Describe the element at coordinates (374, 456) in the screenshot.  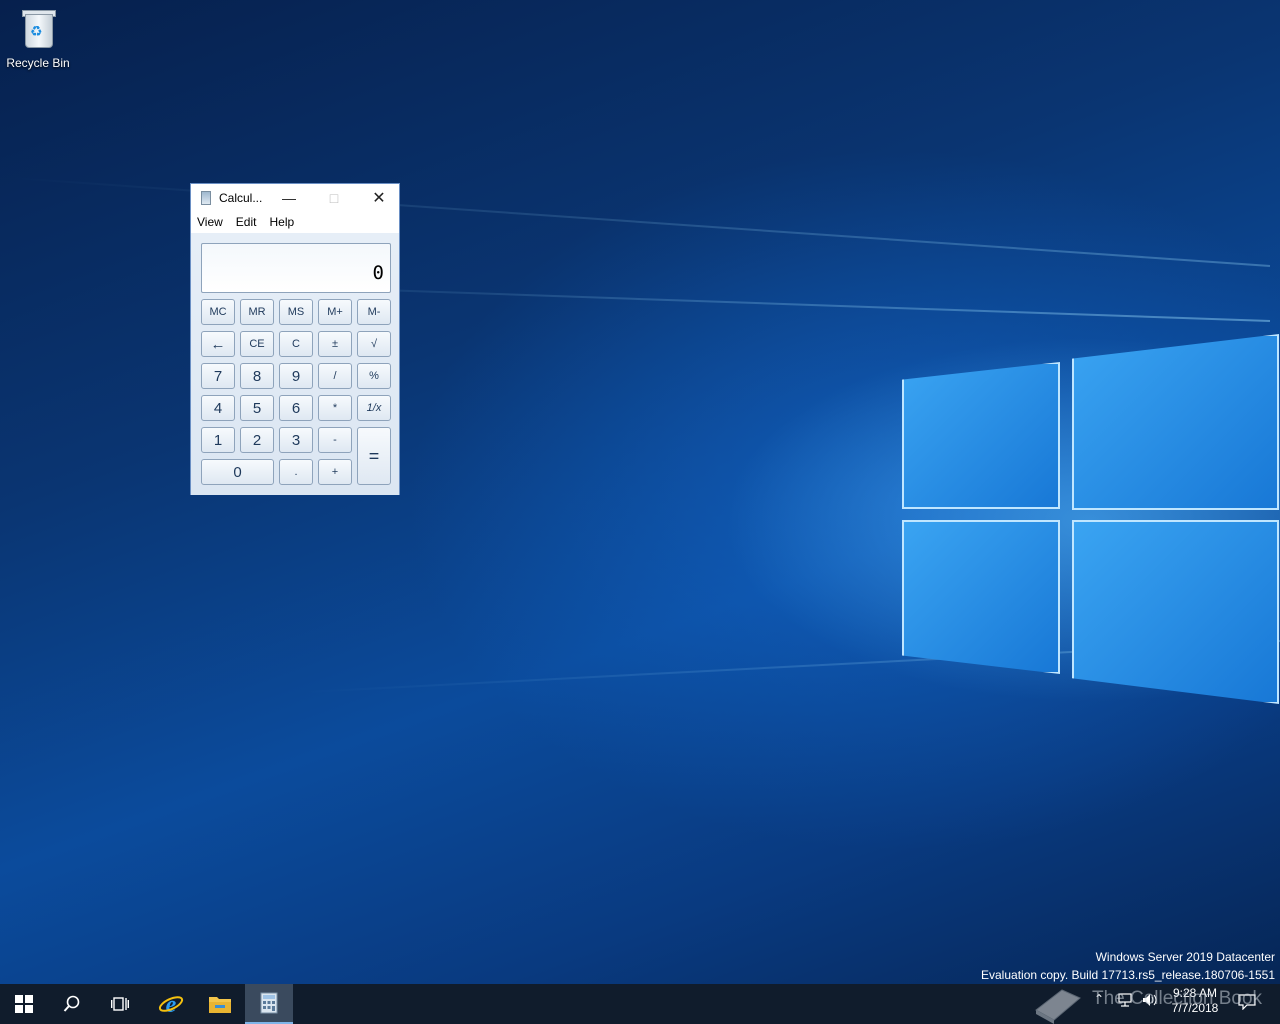
I see `equals-button: =` at that location.